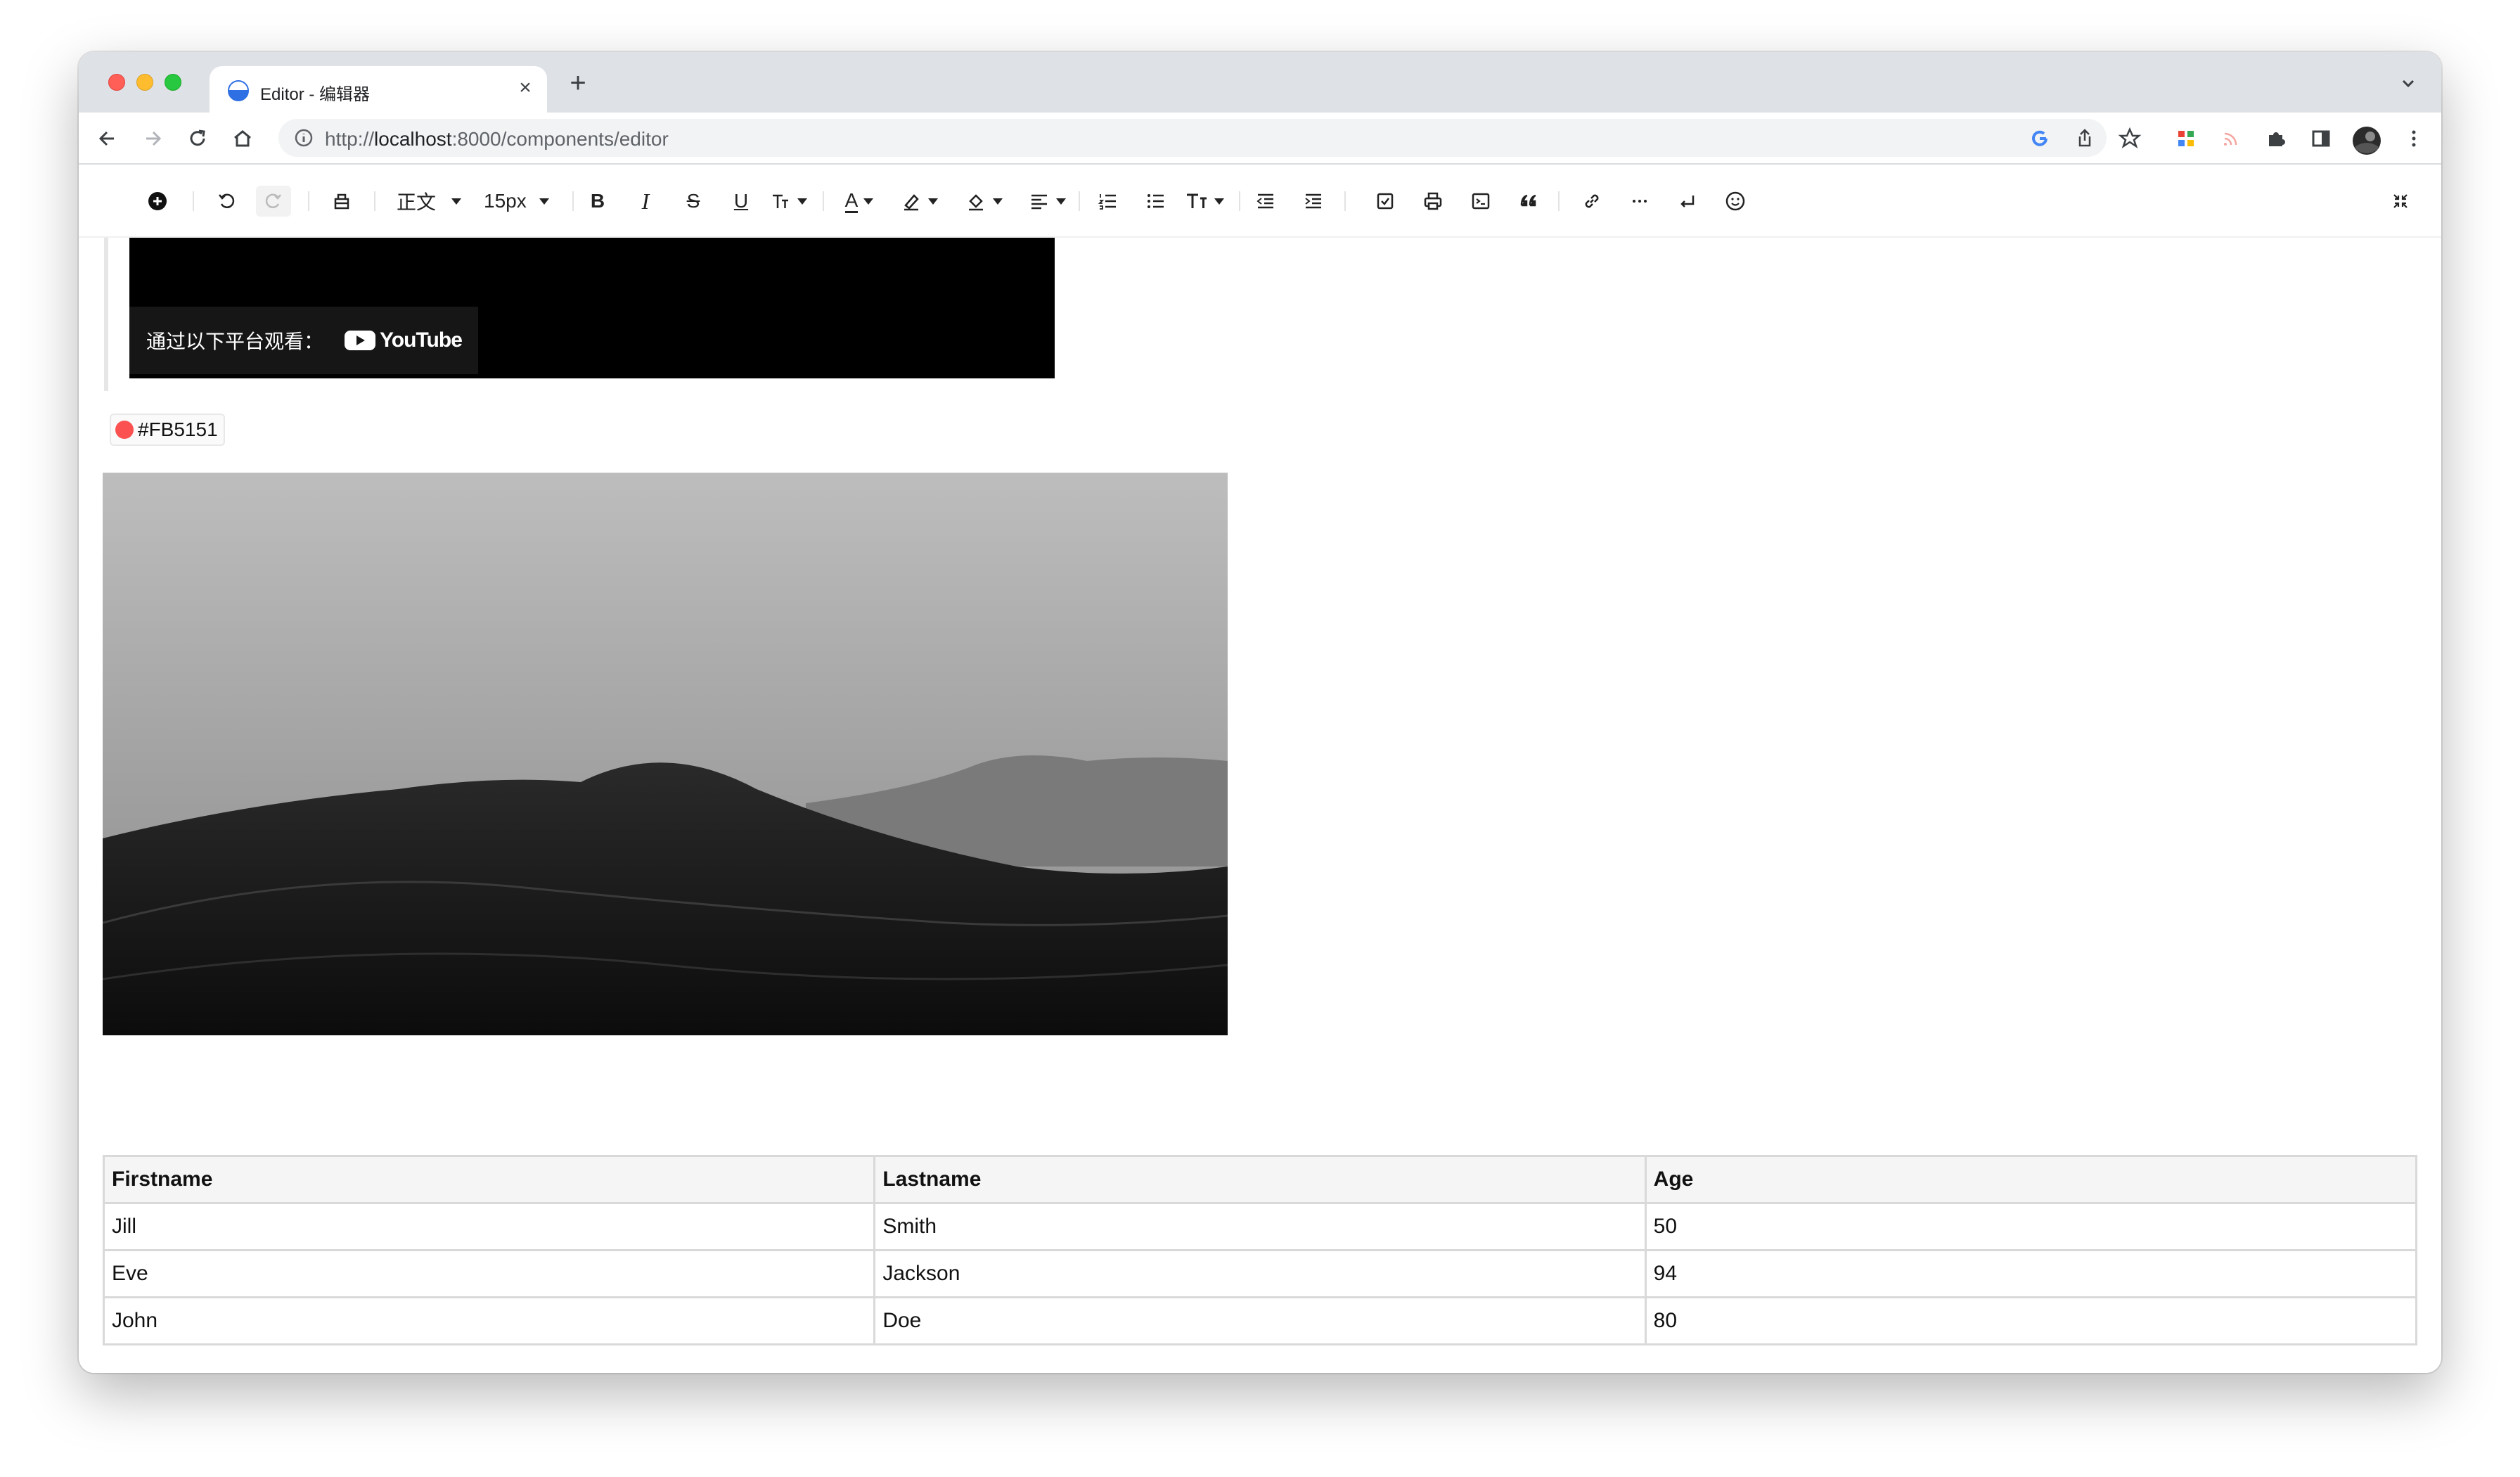 The image size is (2520, 1477). I want to click on italic-icon: I, so click(645, 201).